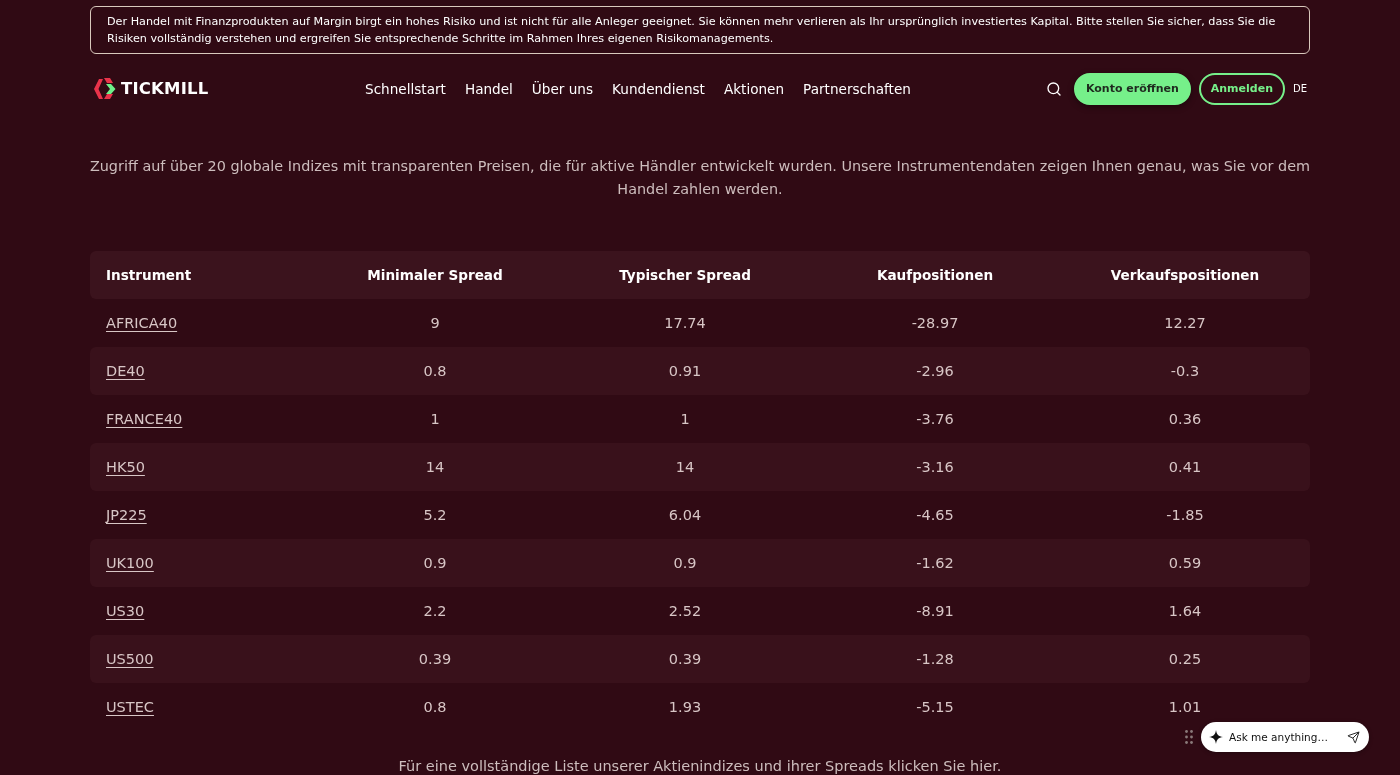 This screenshot has width=1400, height=775. I want to click on logo-icon, so click(105, 88).